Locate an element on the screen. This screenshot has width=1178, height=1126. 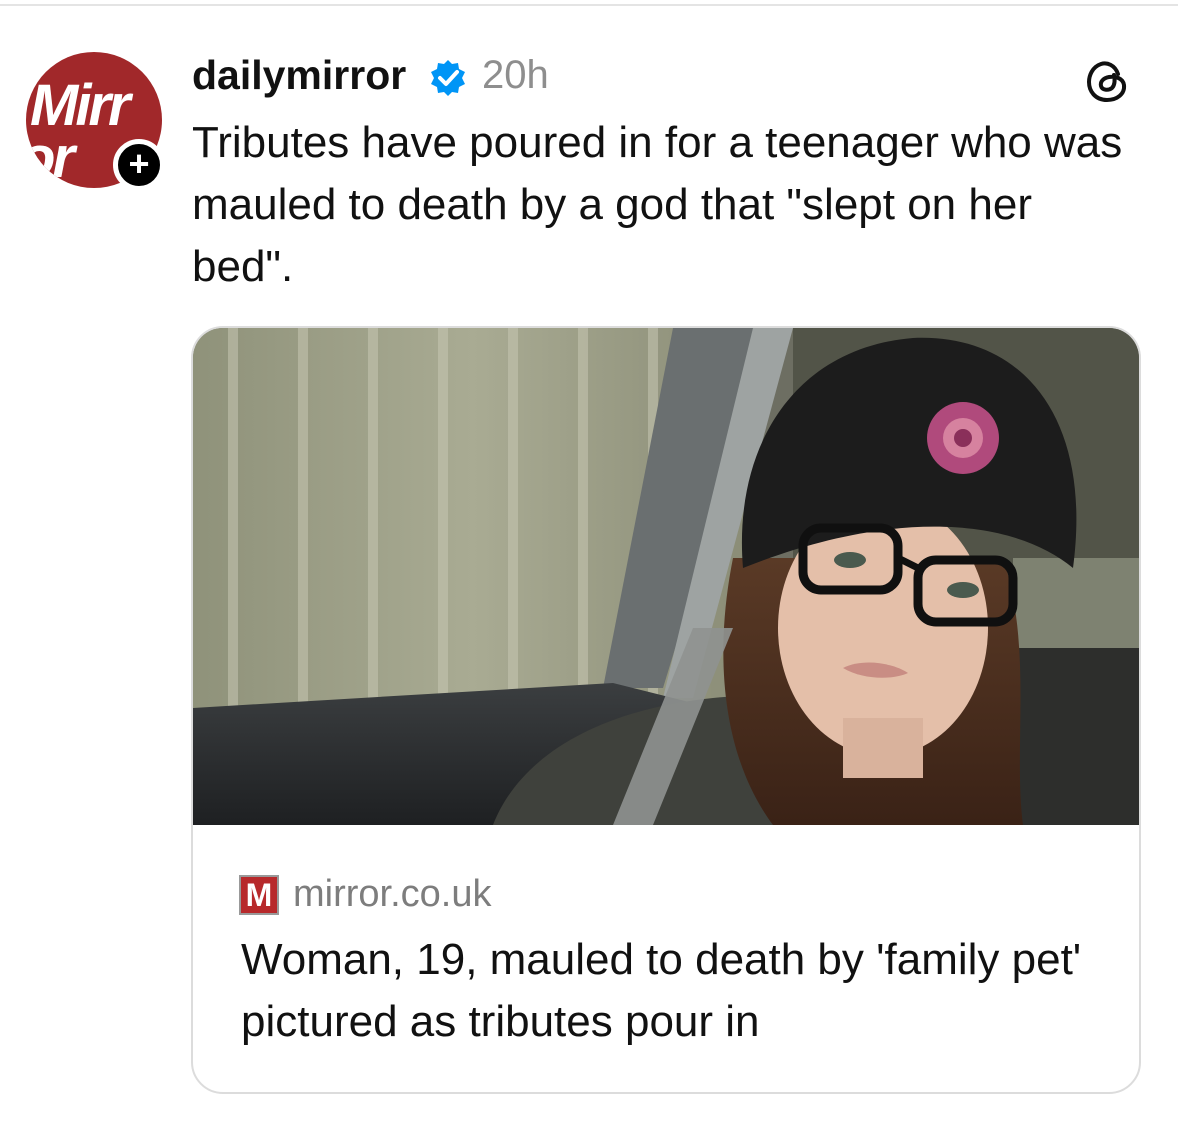
verified-badge-icon is located at coordinates (448, 78).